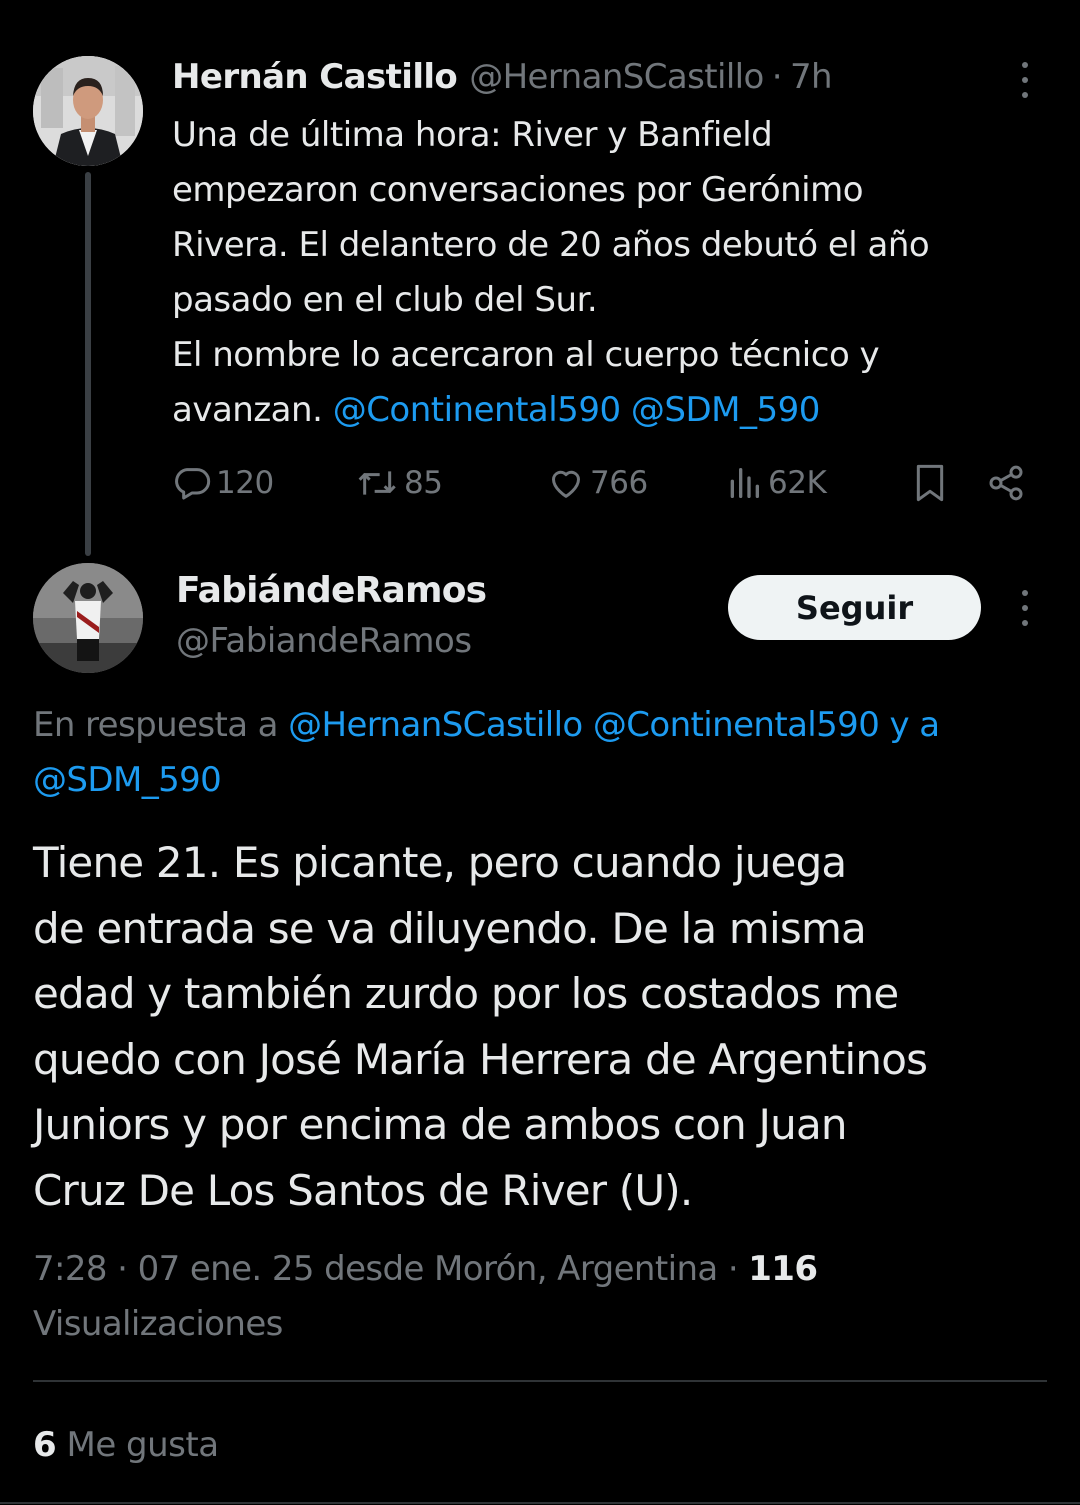 This screenshot has width=1080, height=1505. What do you see at coordinates (158, 1324) in the screenshot?
I see `views-label: Visualizaciones` at bounding box center [158, 1324].